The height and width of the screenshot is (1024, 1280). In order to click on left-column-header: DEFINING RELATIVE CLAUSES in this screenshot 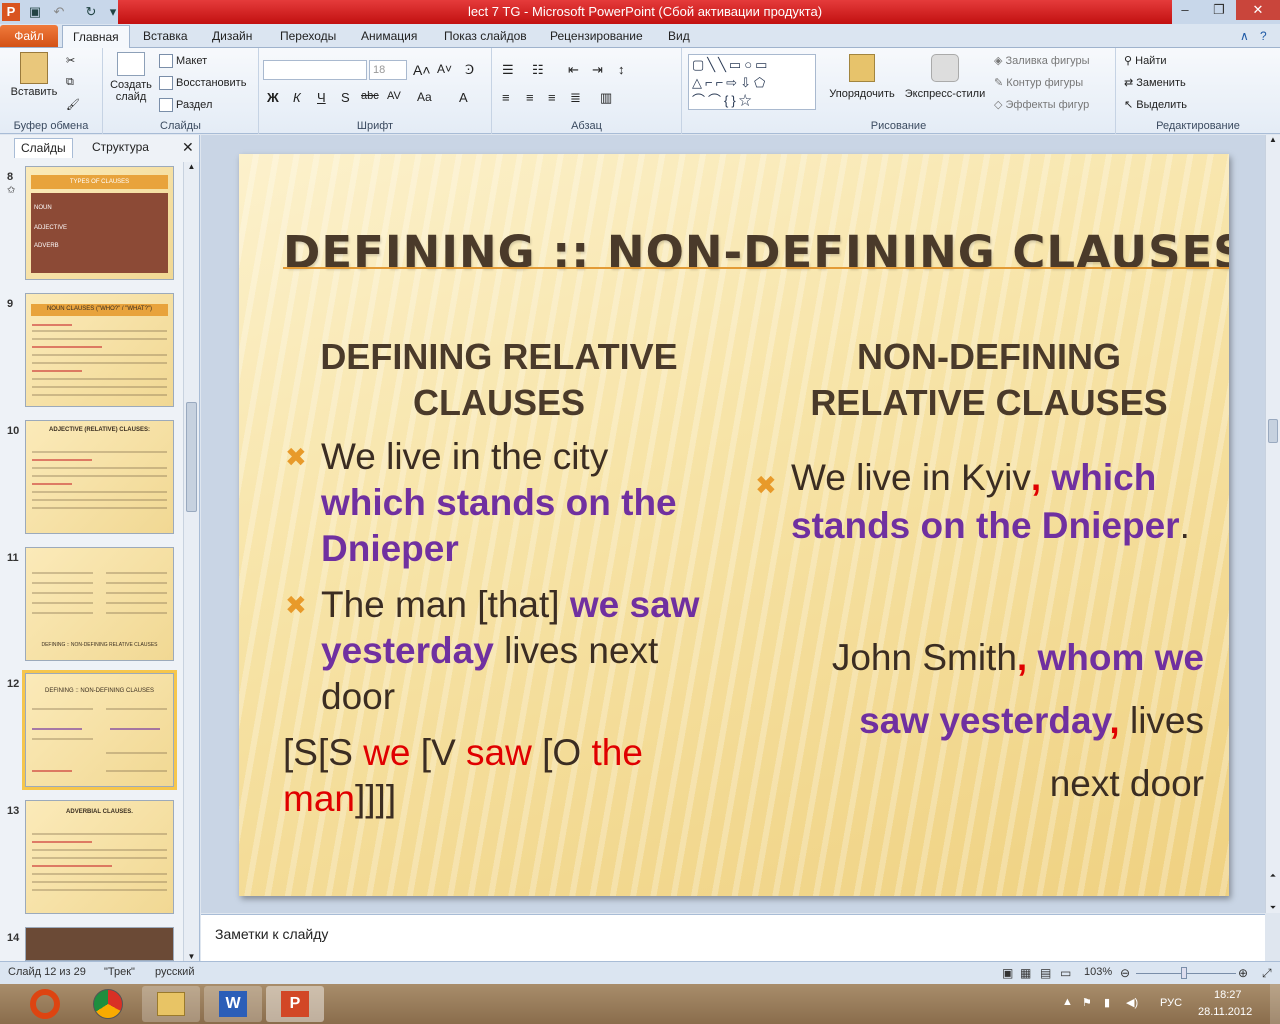, I will do `click(499, 380)`.